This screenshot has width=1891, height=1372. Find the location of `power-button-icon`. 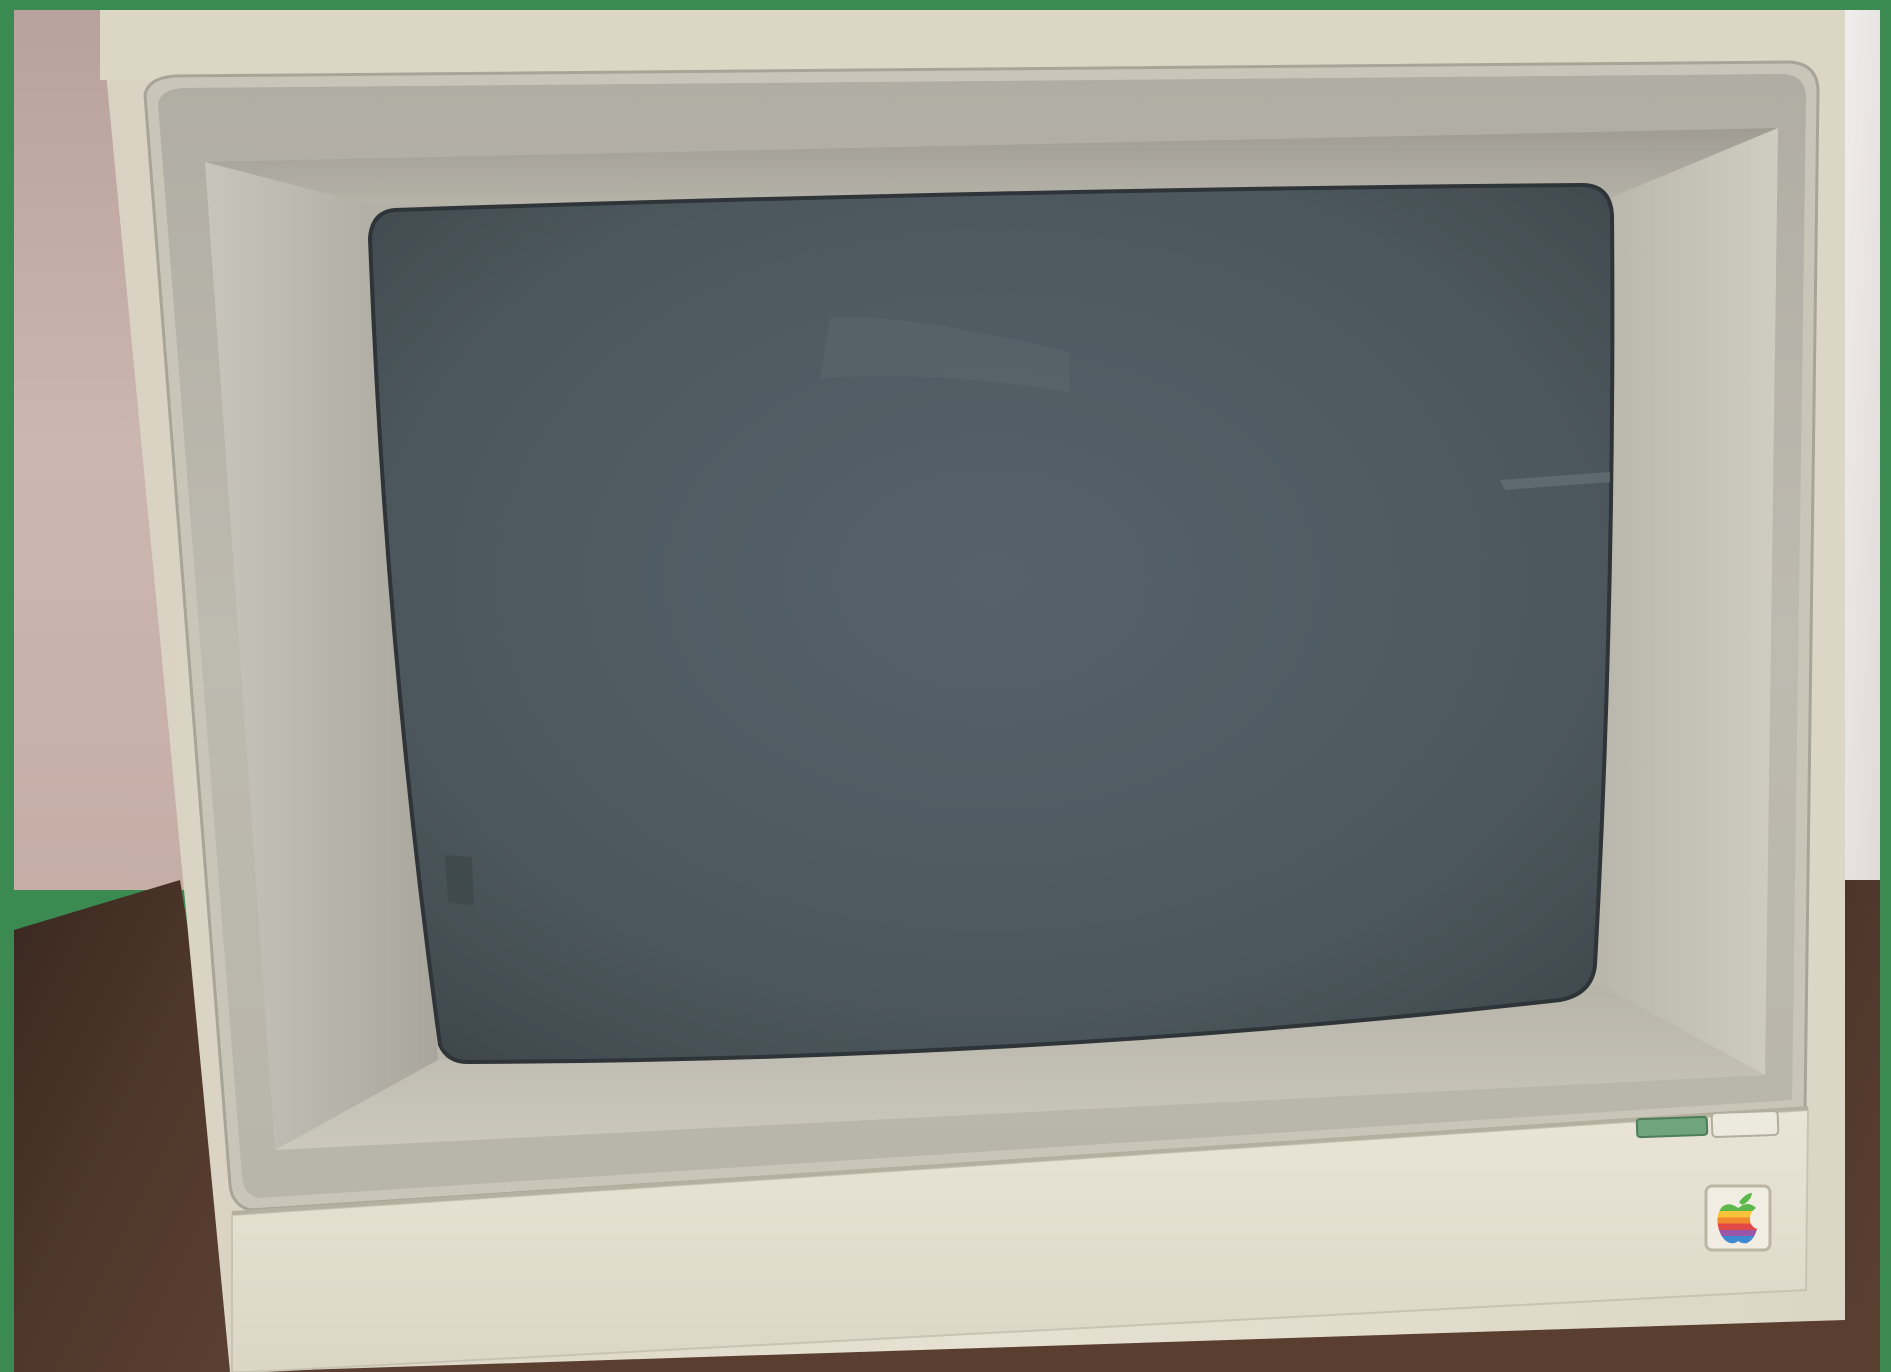

power-button-icon is located at coordinates (1745, 1124).